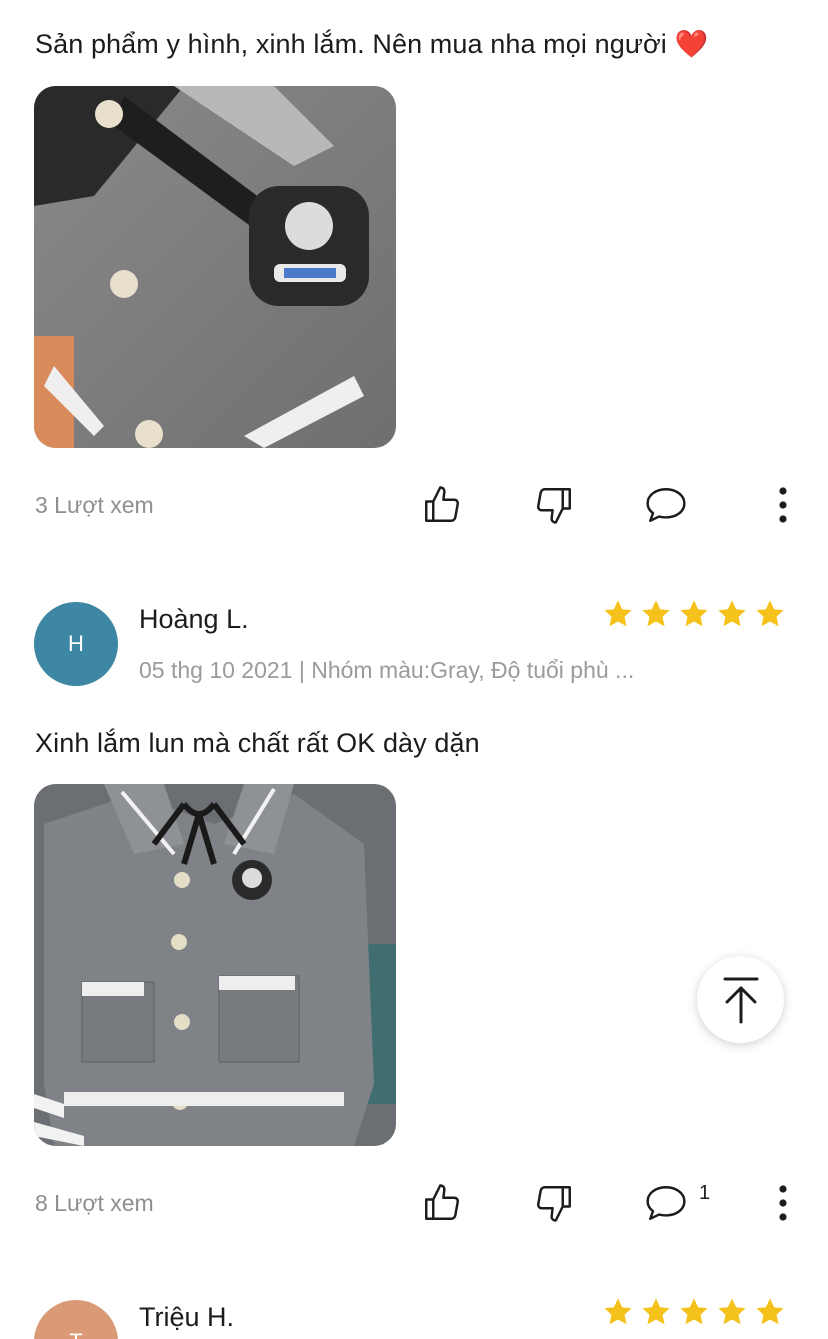 The width and height of the screenshot is (828, 1339). I want to click on view-count: 3 Lượt xem, so click(94, 505).